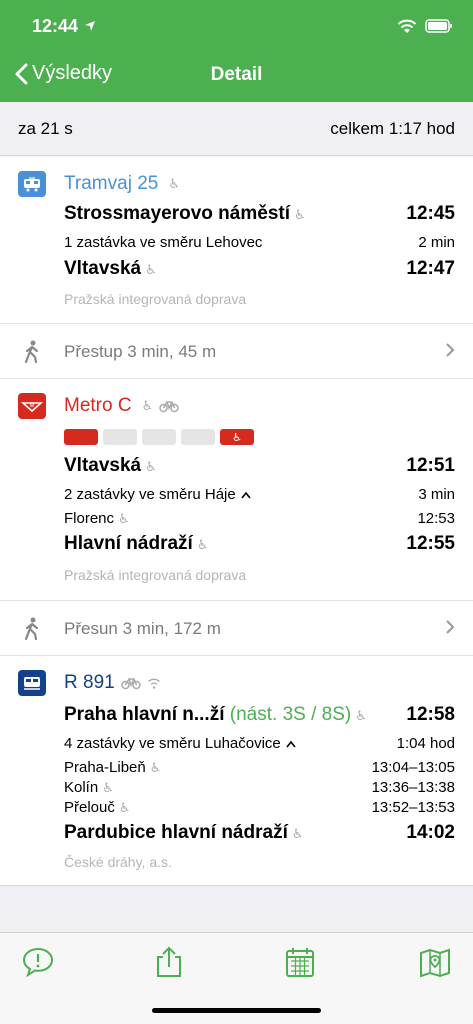 This screenshot has height=1024, width=473. I want to click on share-button, so click(169, 962).